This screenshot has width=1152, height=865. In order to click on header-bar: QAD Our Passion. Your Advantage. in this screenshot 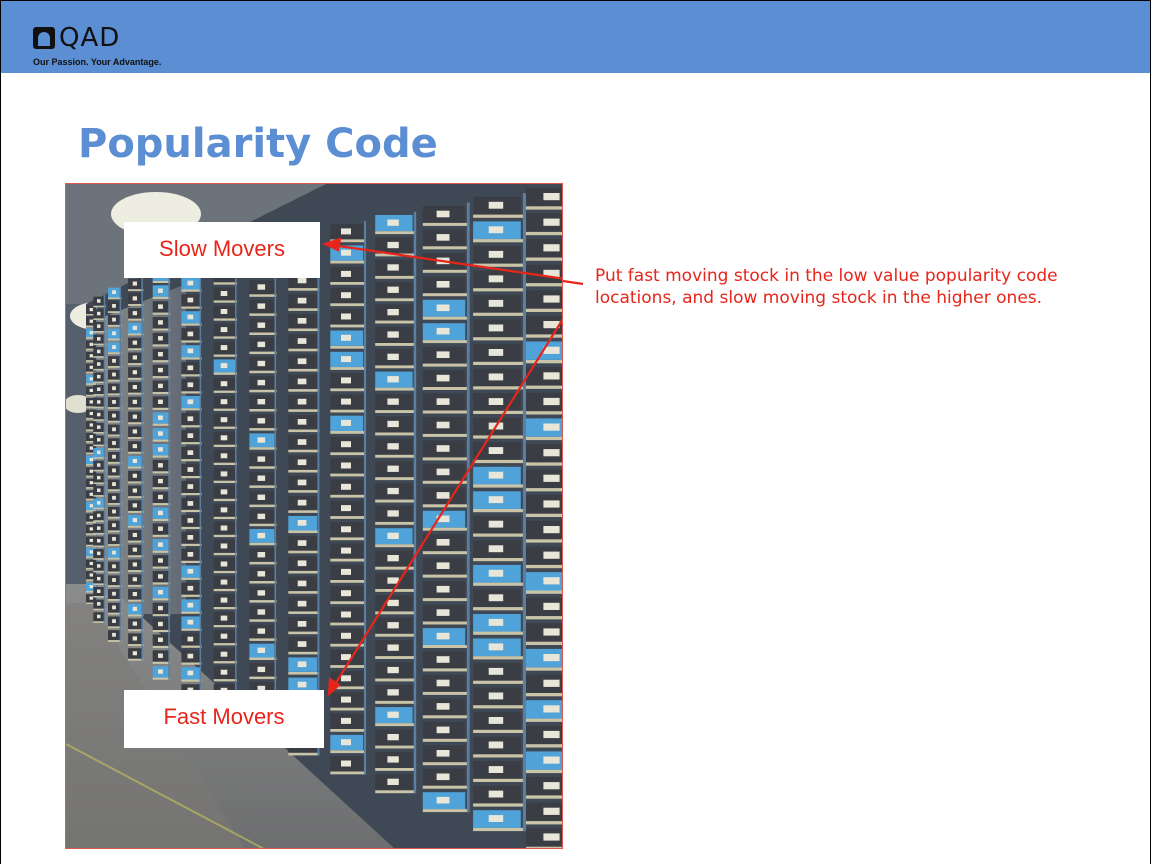, I will do `click(575, 37)`.